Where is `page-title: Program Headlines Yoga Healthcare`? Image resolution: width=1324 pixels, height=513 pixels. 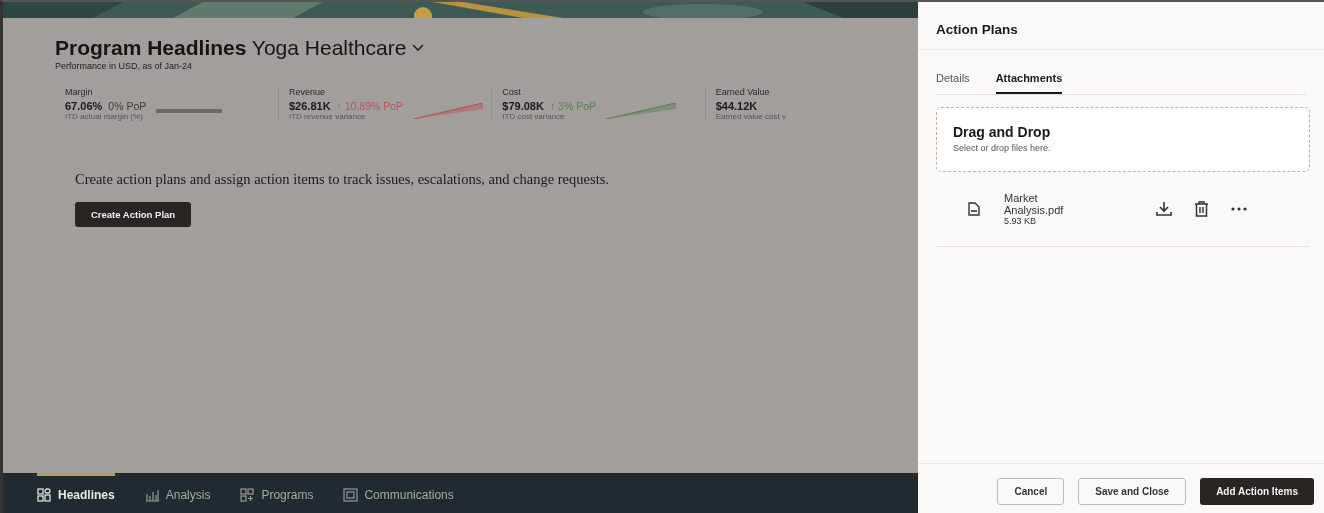 page-title: Program Headlines Yoga Healthcare is located at coordinates (231, 48).